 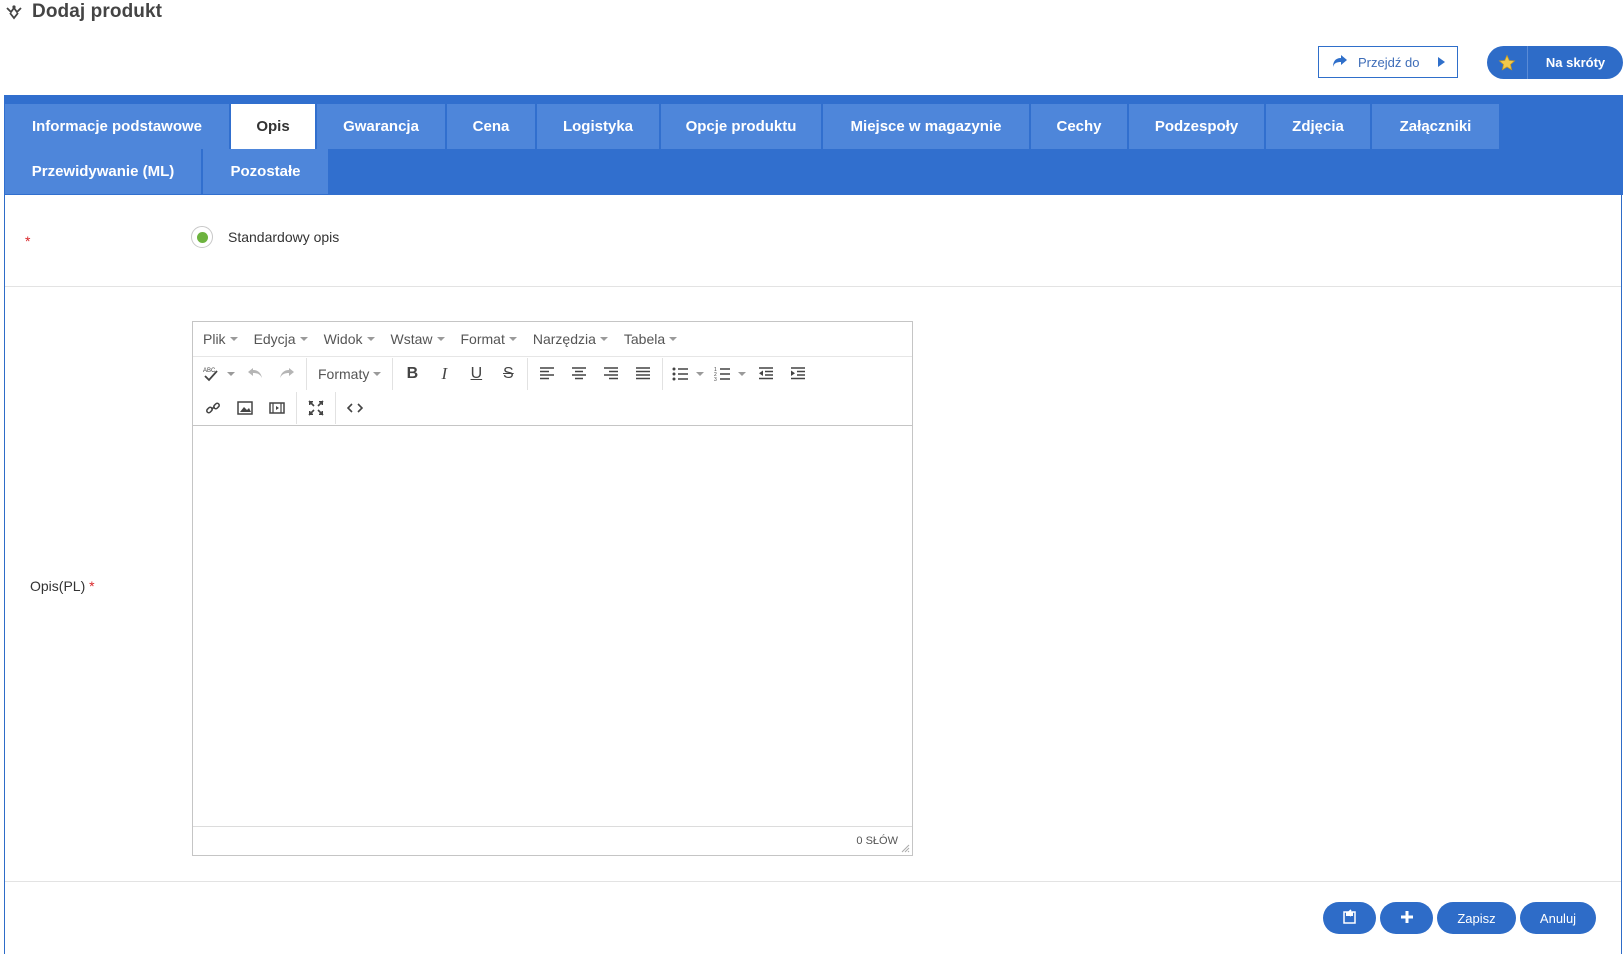 I want to click on menu-file: Plik, so click(x=220, y=339).